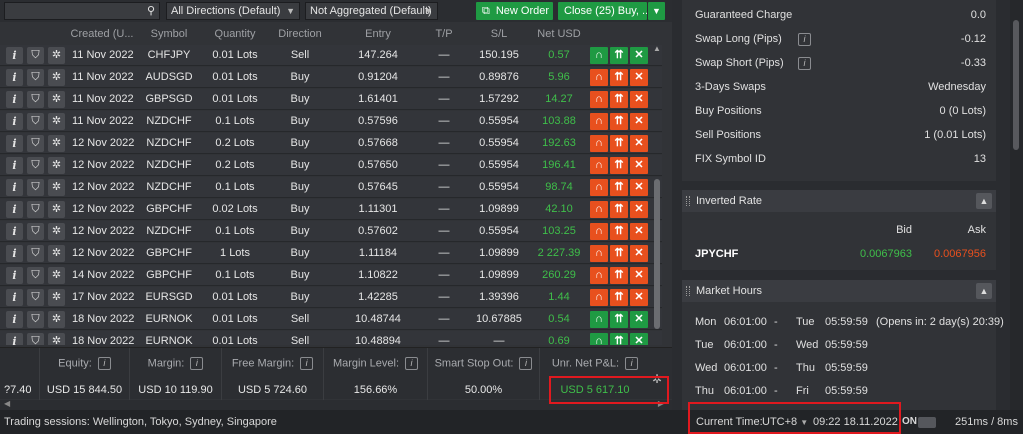 This screenshot has width=1023, height=434. I want to click on col-entry: Entry, so click(378, 34).